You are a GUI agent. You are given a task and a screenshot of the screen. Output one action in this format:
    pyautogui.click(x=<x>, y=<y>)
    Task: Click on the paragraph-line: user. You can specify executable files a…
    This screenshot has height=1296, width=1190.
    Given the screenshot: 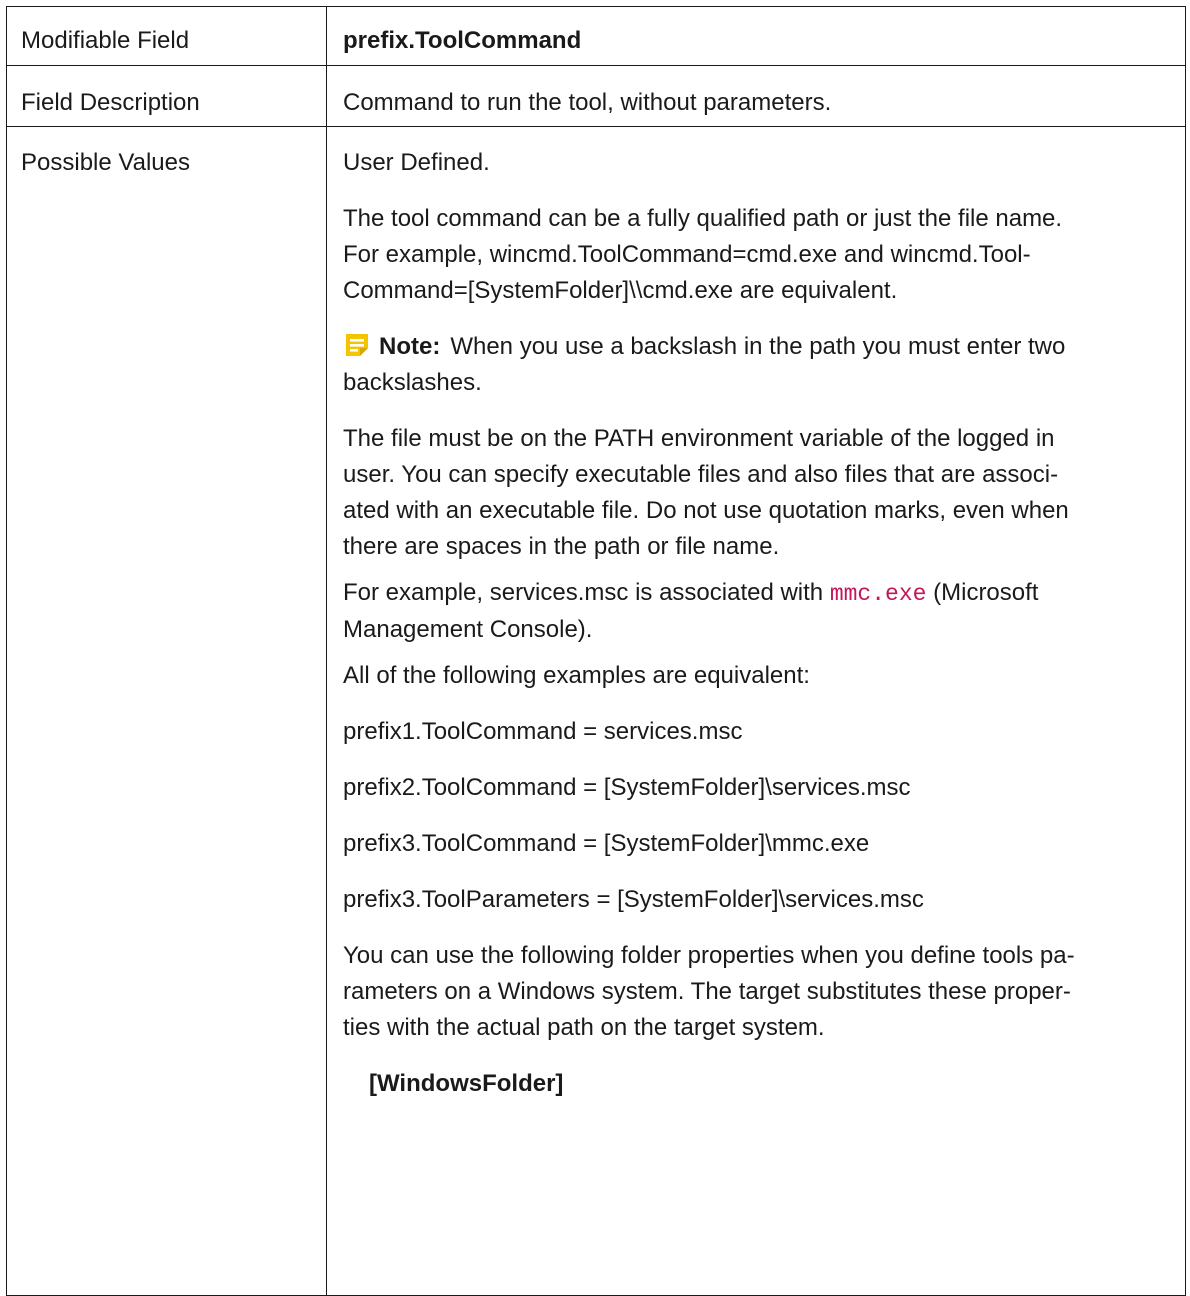 What is the action you would take?
    pyautogui.click(x=701, y=474)
    